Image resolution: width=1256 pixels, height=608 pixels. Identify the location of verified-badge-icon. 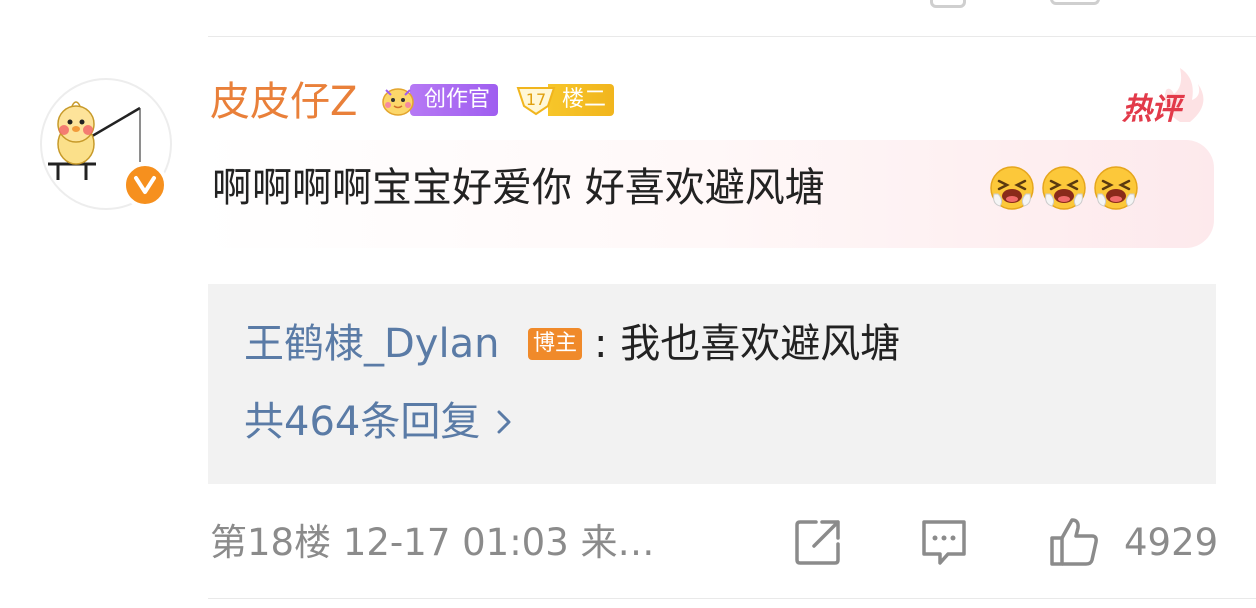
(145, 185).